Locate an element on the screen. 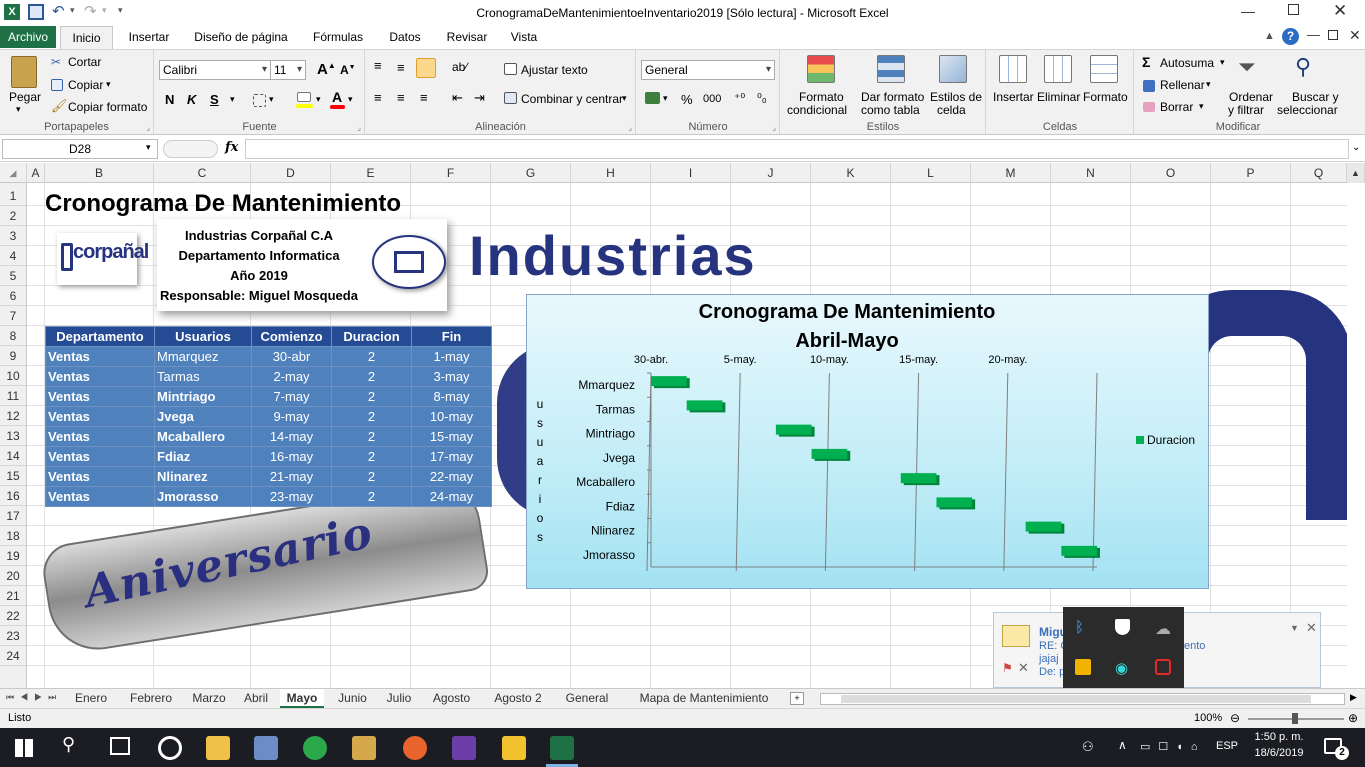  row-header: 24 is located at coordinates (13, 656).